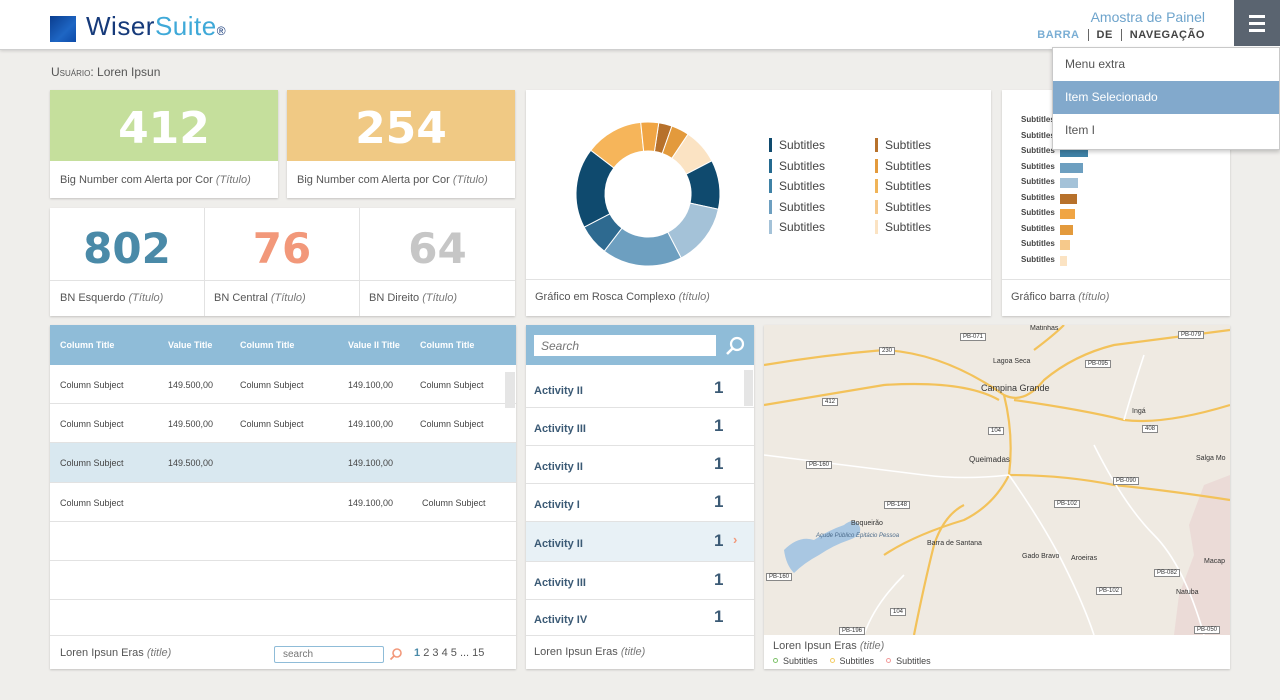 The height and width of the screenshot is (700, 1280). I want to click on bn-left: 802 BN Esquerdo (Título), so click(127, 262).